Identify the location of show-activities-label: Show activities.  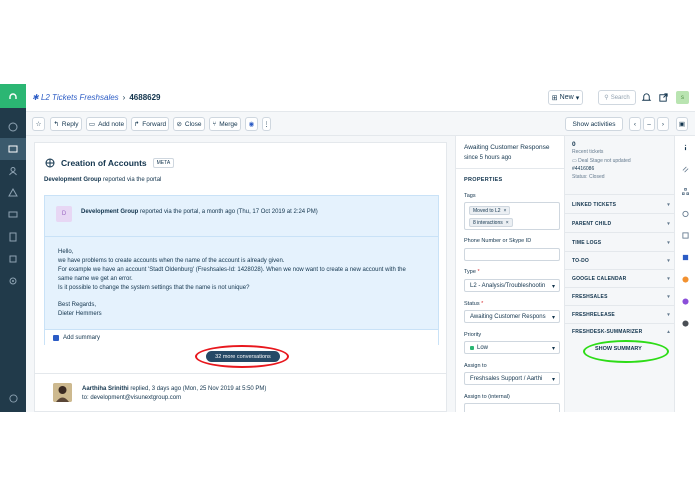
(594, 124).